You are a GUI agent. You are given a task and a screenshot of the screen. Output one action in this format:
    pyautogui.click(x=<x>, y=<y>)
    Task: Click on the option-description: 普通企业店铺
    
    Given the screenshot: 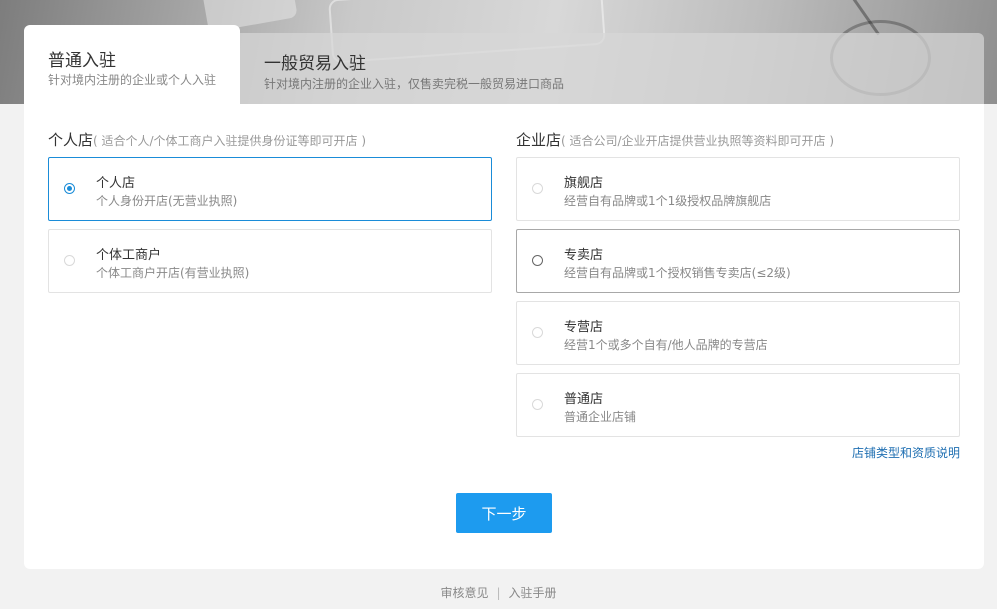 What is the action you would take?
    pyautogui.click(x=600, y=417)
    